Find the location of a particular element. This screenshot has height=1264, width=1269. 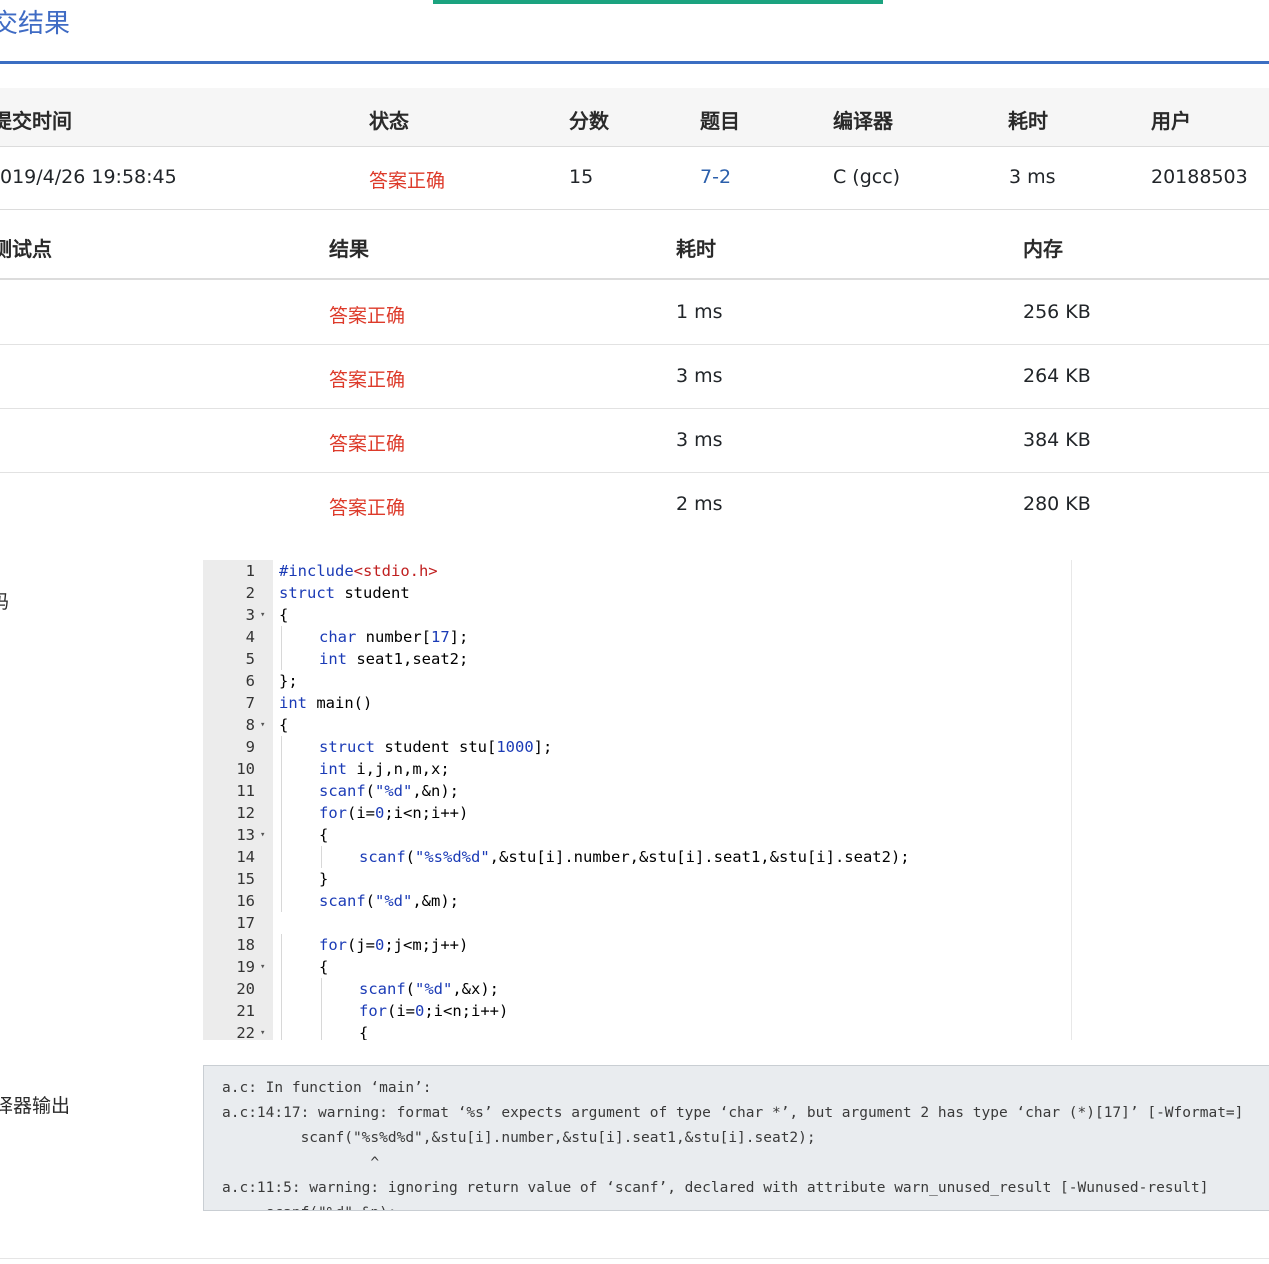

line-number: 10 is located at coordinates (245, 769).